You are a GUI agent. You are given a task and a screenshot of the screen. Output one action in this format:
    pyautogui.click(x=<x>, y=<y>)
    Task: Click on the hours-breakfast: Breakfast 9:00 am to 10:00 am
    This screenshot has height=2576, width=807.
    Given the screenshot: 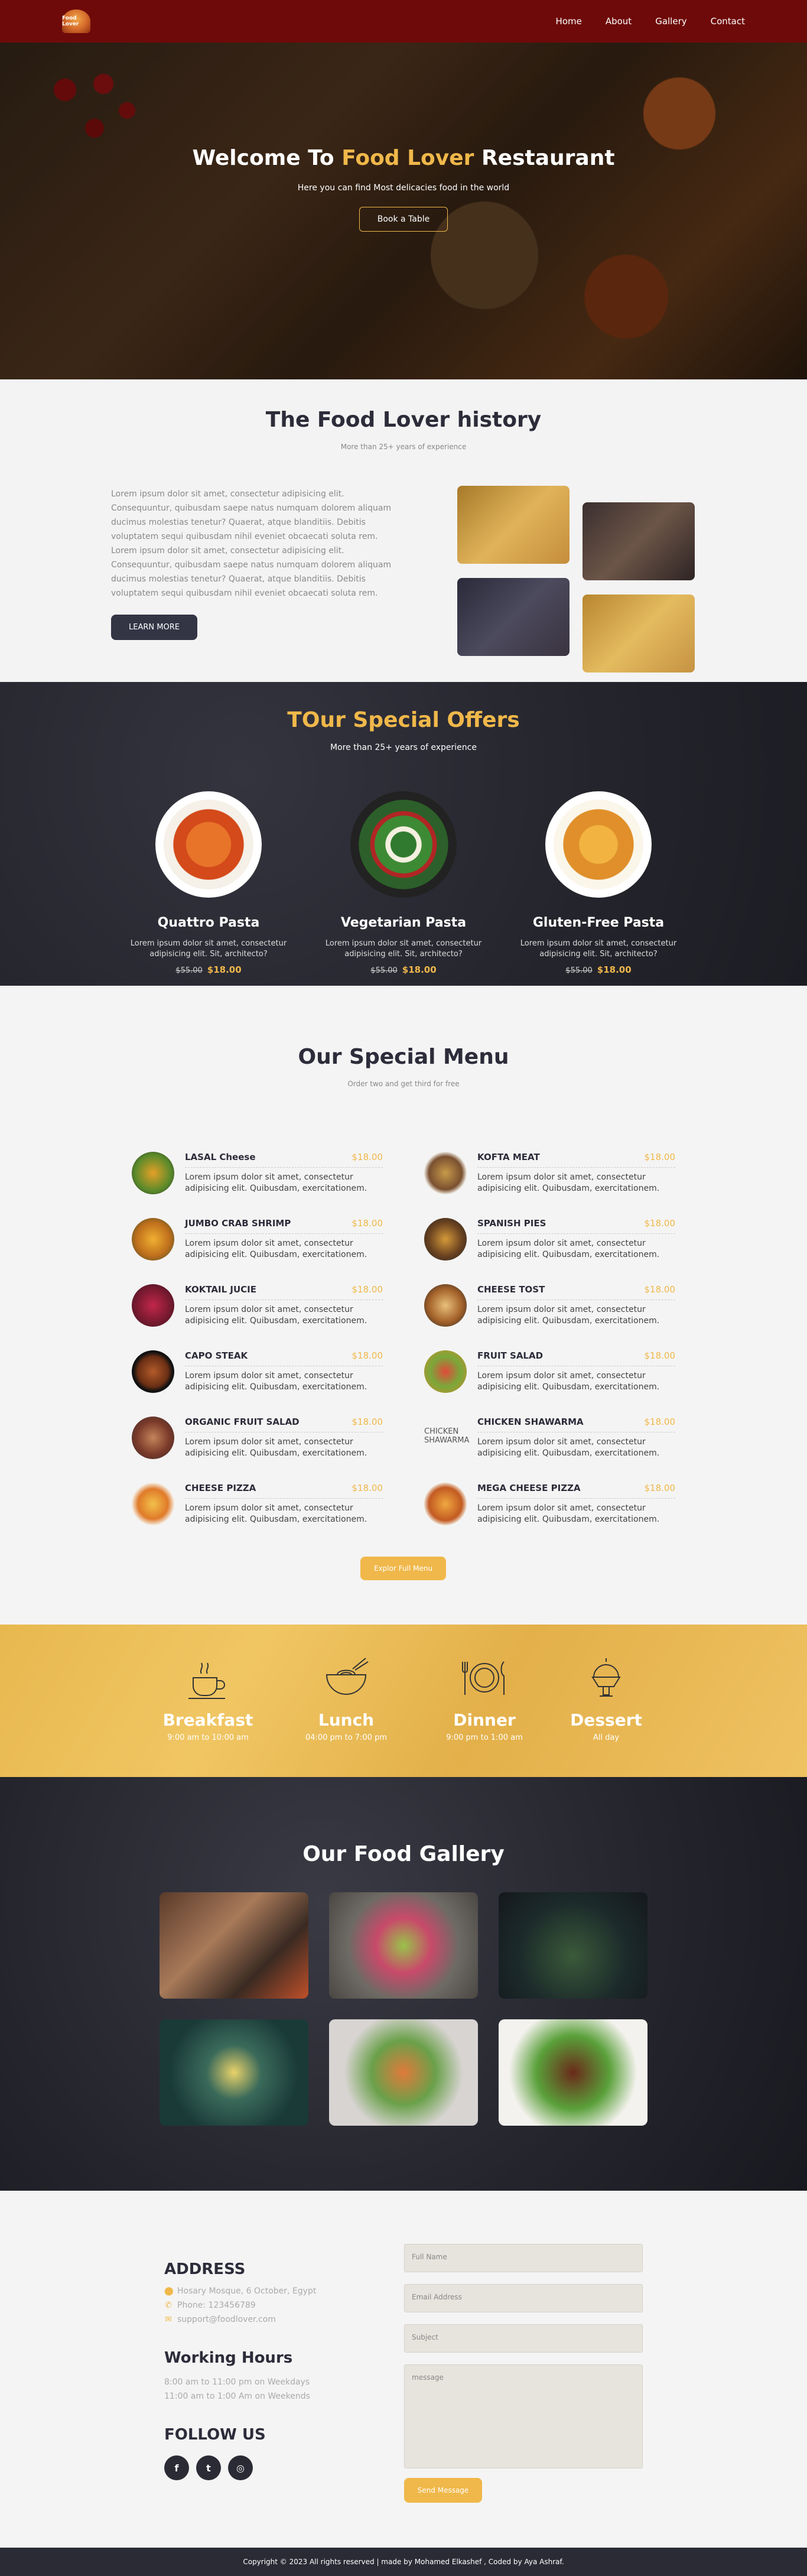 What is the action you would take?
    pyautogui.click(x=208, y=1696)
    